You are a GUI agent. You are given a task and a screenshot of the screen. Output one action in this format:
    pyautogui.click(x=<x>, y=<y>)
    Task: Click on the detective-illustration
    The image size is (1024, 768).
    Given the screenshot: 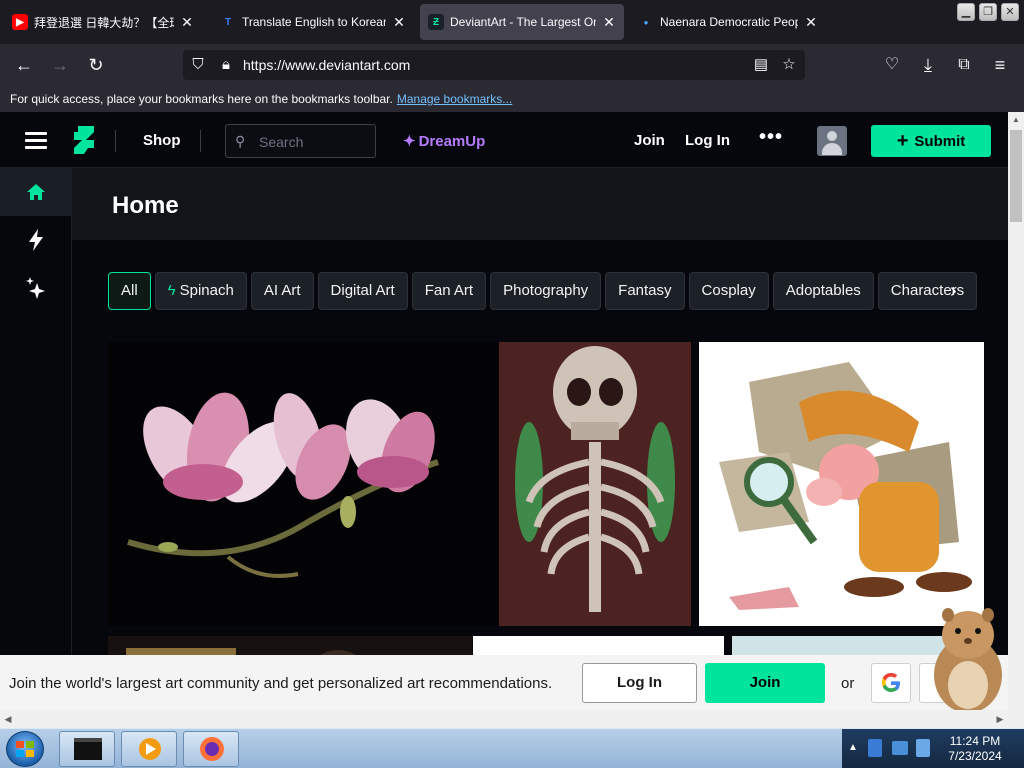 What is the action you would take?
    pyautogui.click(x=845, y=486)
    